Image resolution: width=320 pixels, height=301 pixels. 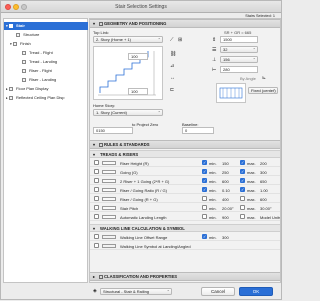 I want to click on tree-item-riser-landing: Riser - Landing, so click(x=46, y=80).